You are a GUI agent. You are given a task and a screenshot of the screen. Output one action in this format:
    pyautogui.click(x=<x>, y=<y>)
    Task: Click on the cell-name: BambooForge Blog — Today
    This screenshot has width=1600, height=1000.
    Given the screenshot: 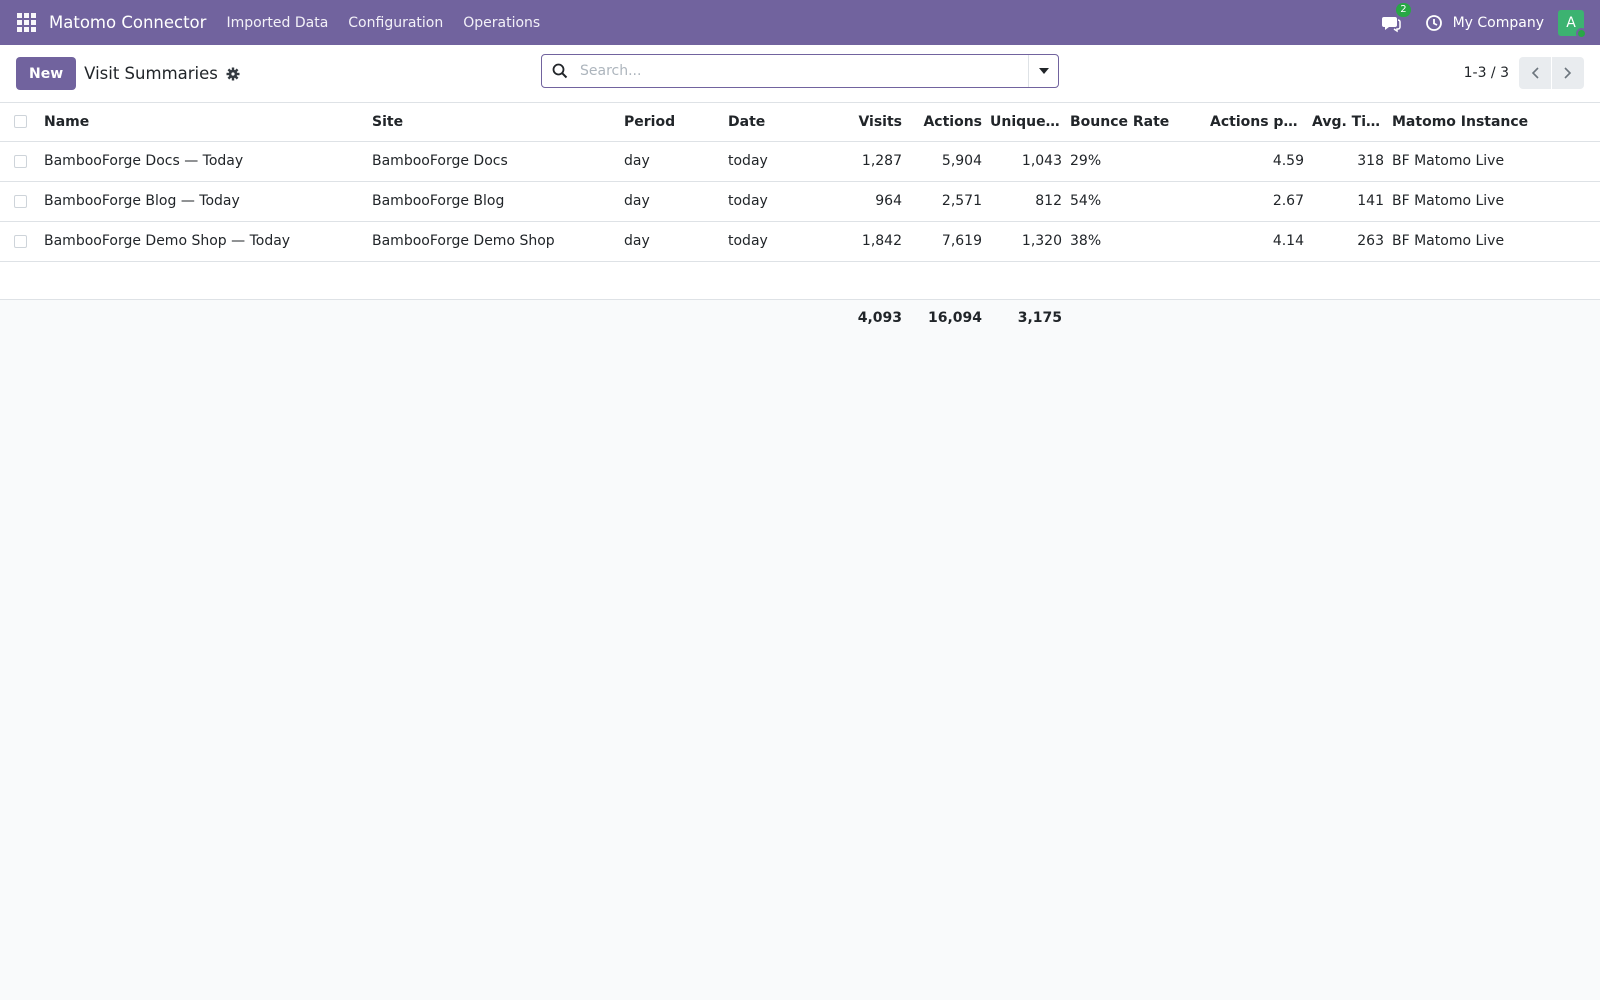 What is the action you would take?
    pyautogui.click(x=204, y=201)
    